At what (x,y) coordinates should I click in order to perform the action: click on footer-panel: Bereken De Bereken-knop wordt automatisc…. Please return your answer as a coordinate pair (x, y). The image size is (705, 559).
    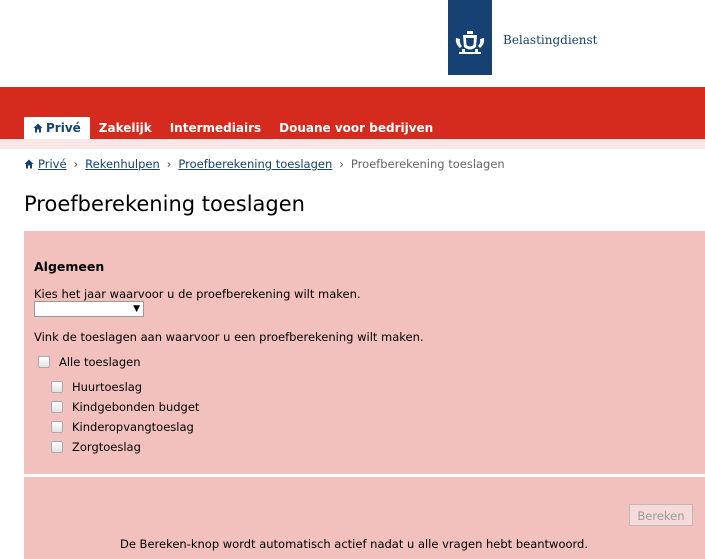
    Looking at the image, I should click on (364, 518).